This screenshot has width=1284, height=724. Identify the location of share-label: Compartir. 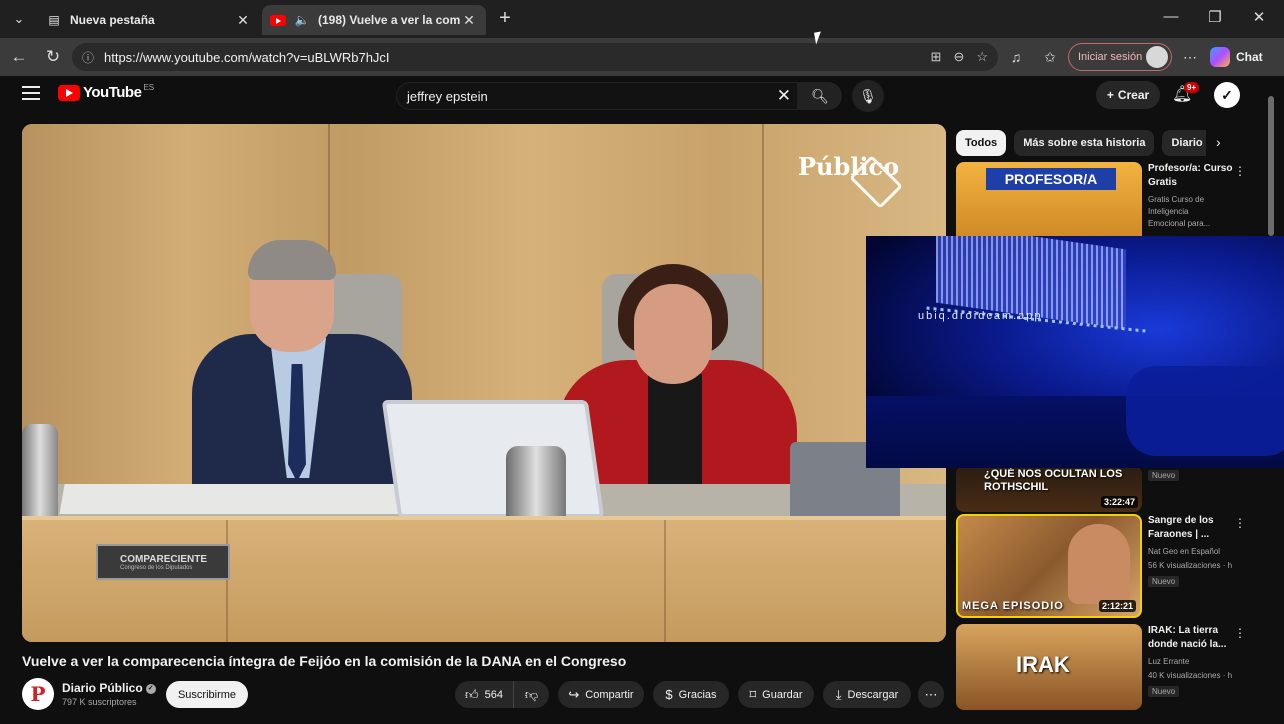
(609, 694).